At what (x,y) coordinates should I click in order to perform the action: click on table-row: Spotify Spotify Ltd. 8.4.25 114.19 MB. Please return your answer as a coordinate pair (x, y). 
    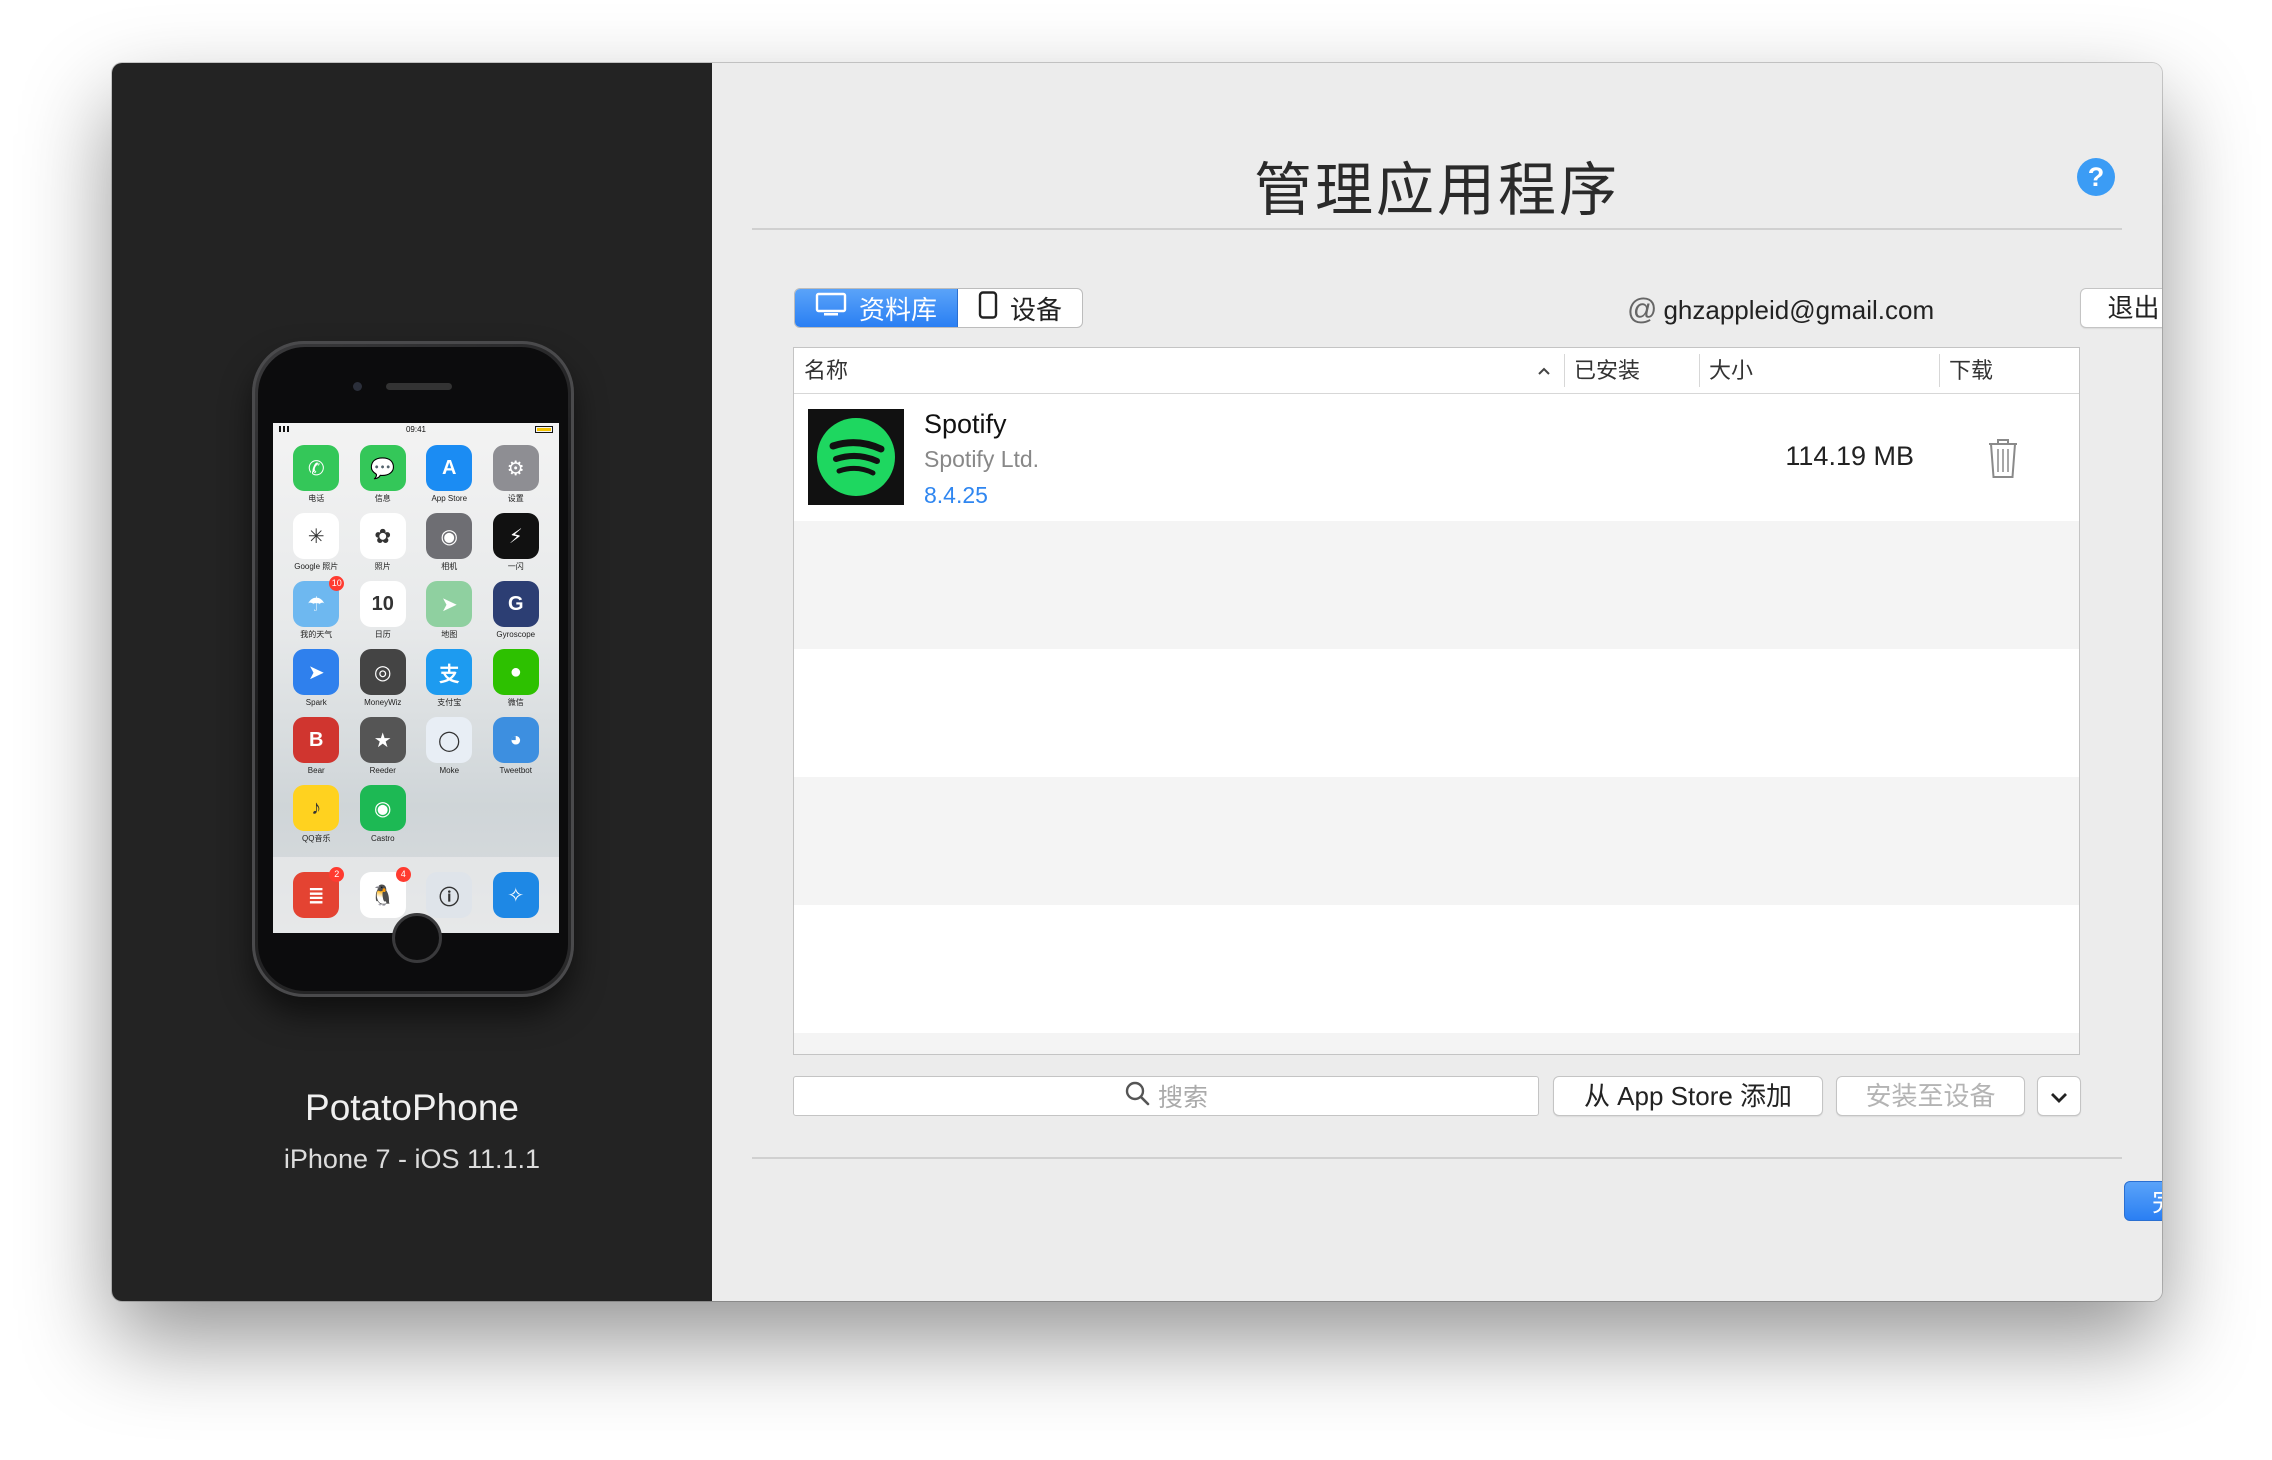
    Looking at the image, I should click on (1436, 457).